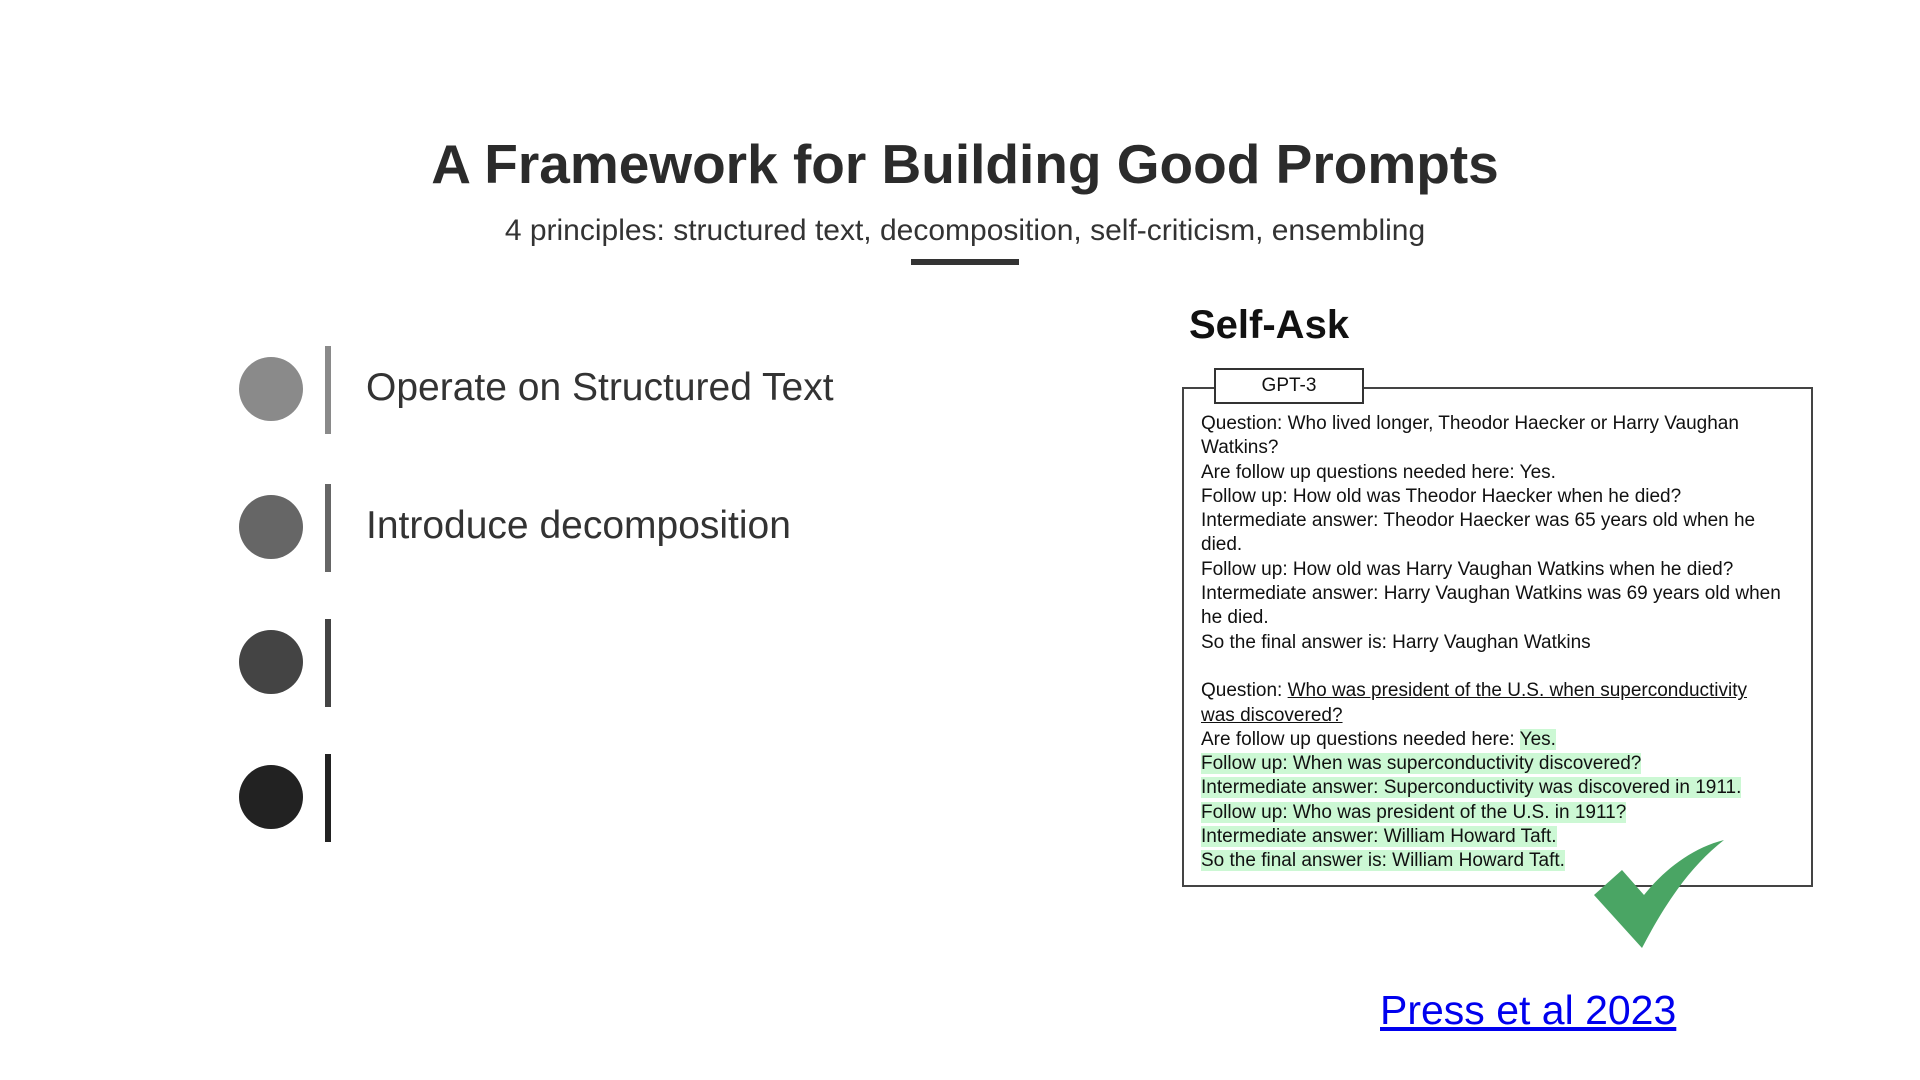  Describe the element at coordinates (1272, 715) in the screenshot. I see `query-text: was discovered?` at that location.